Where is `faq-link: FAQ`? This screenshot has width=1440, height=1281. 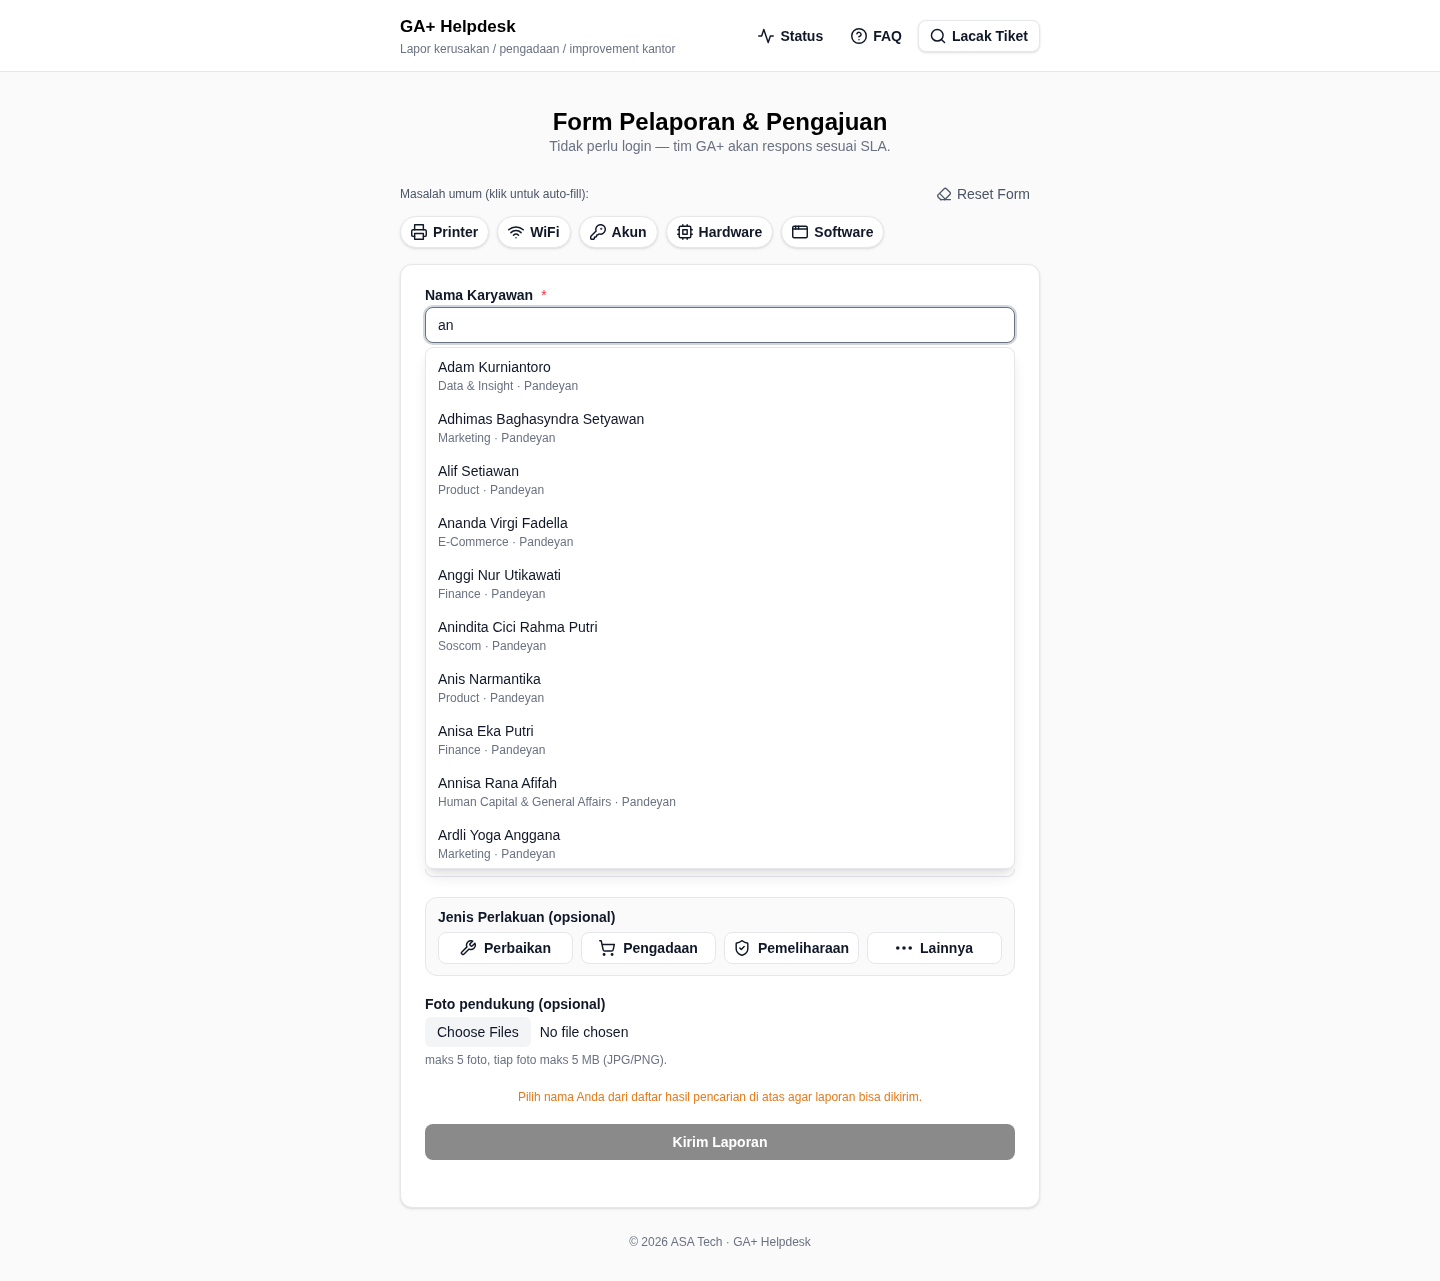
faq-link: FAQ is located at coordinates (876, 35).